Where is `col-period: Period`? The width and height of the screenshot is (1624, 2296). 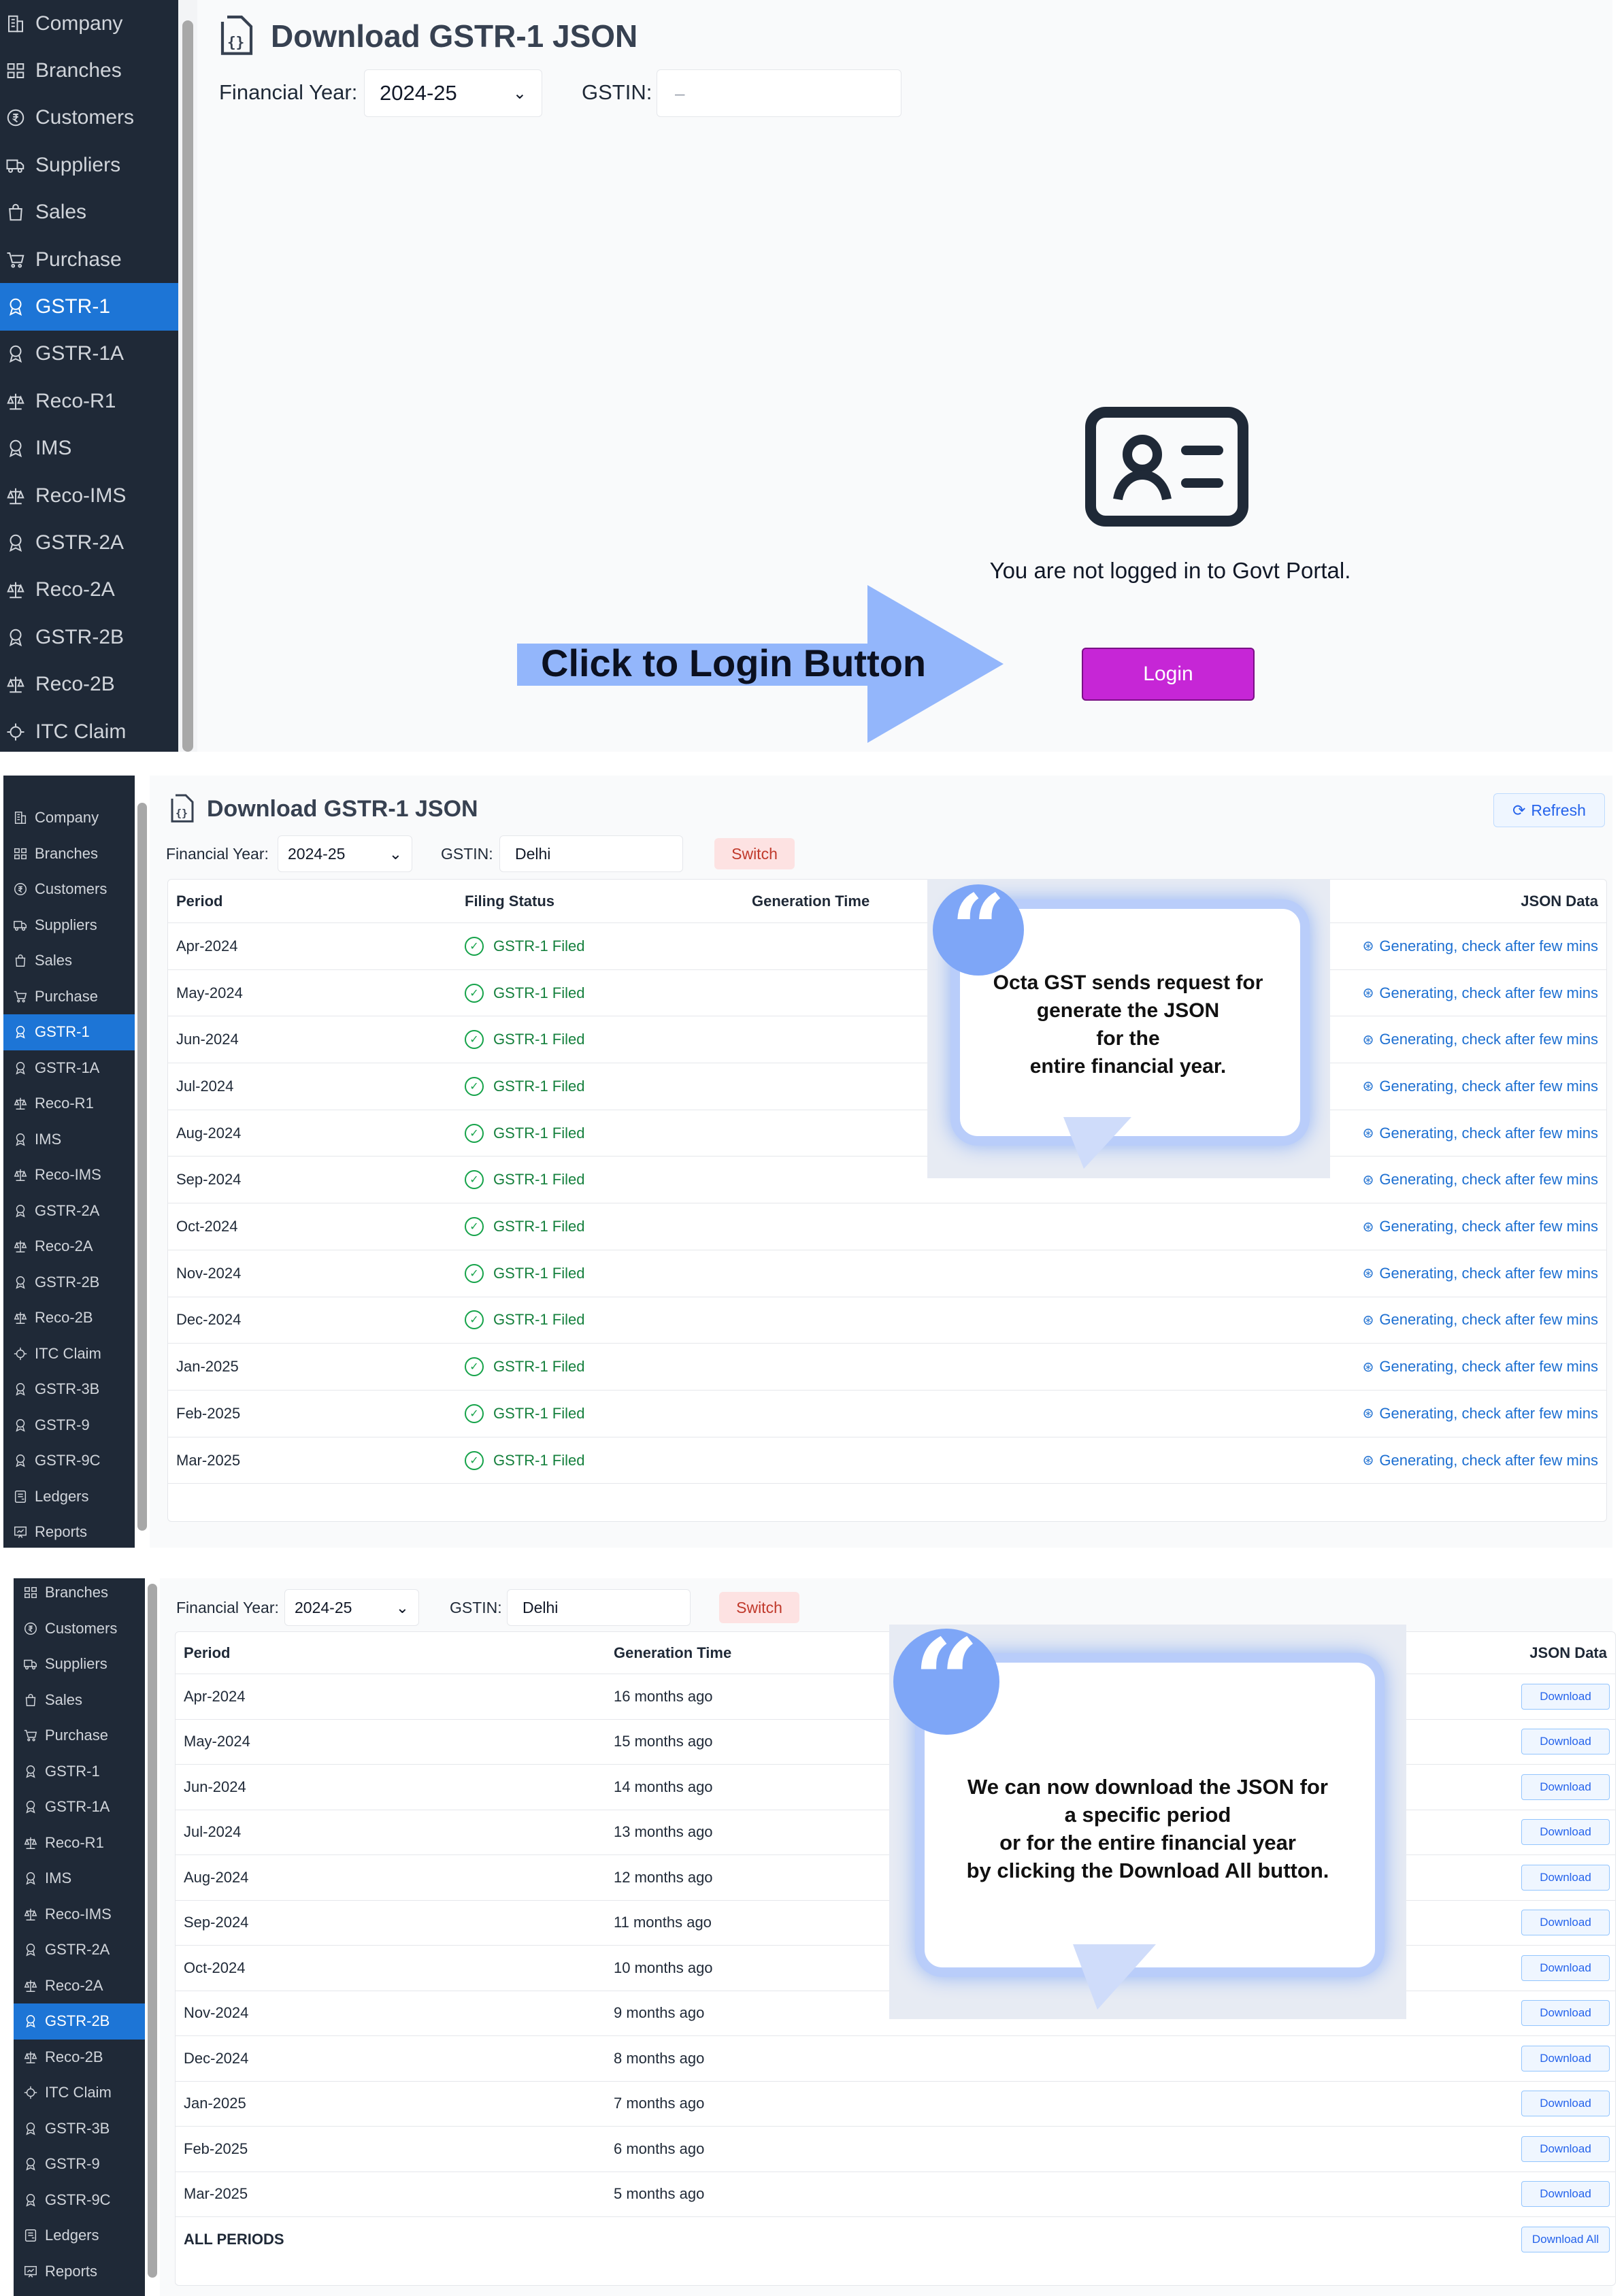
col-period: Period is located at coordinates (207, 1652).